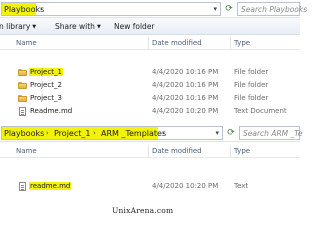  I want to click on include-in-library-label: n library, so click(15, 26).